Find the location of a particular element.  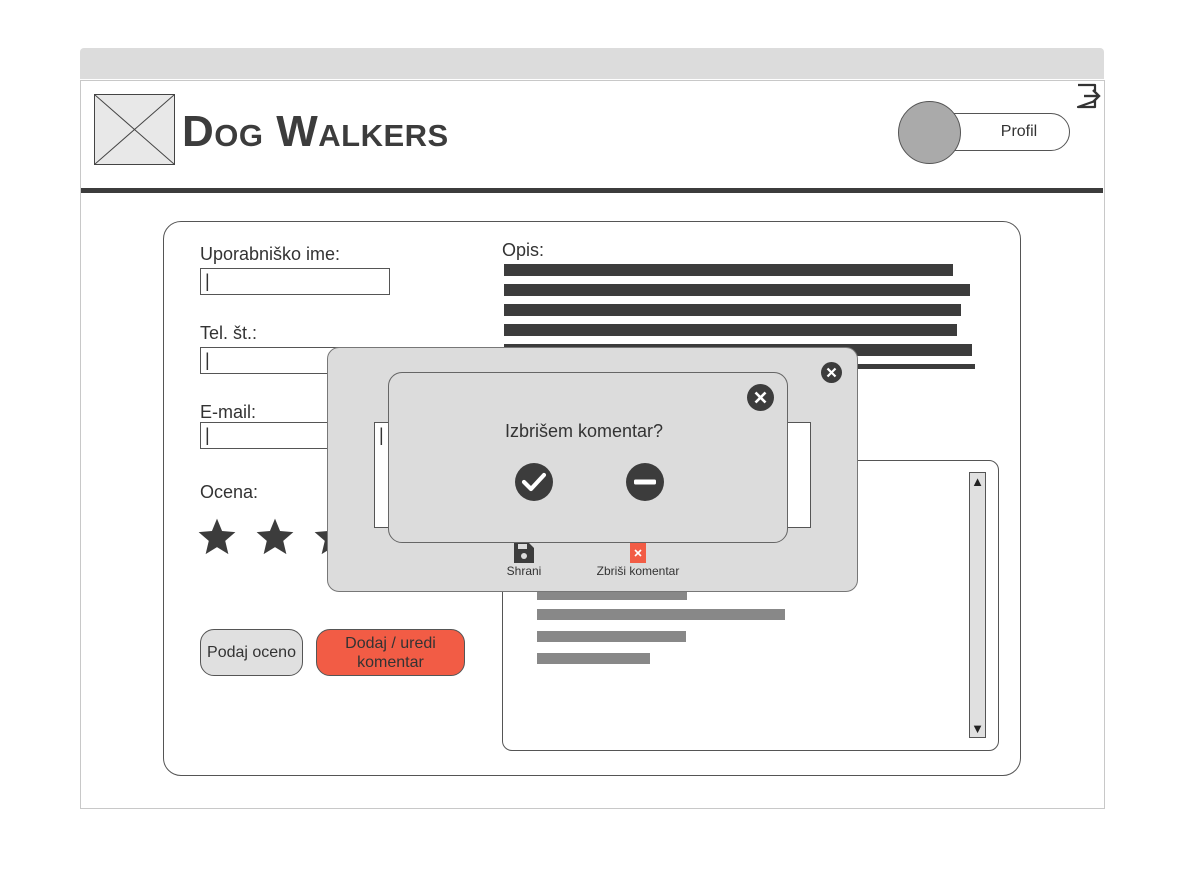

phone-label: Tel. št.: is located at coordinates (229, 333).